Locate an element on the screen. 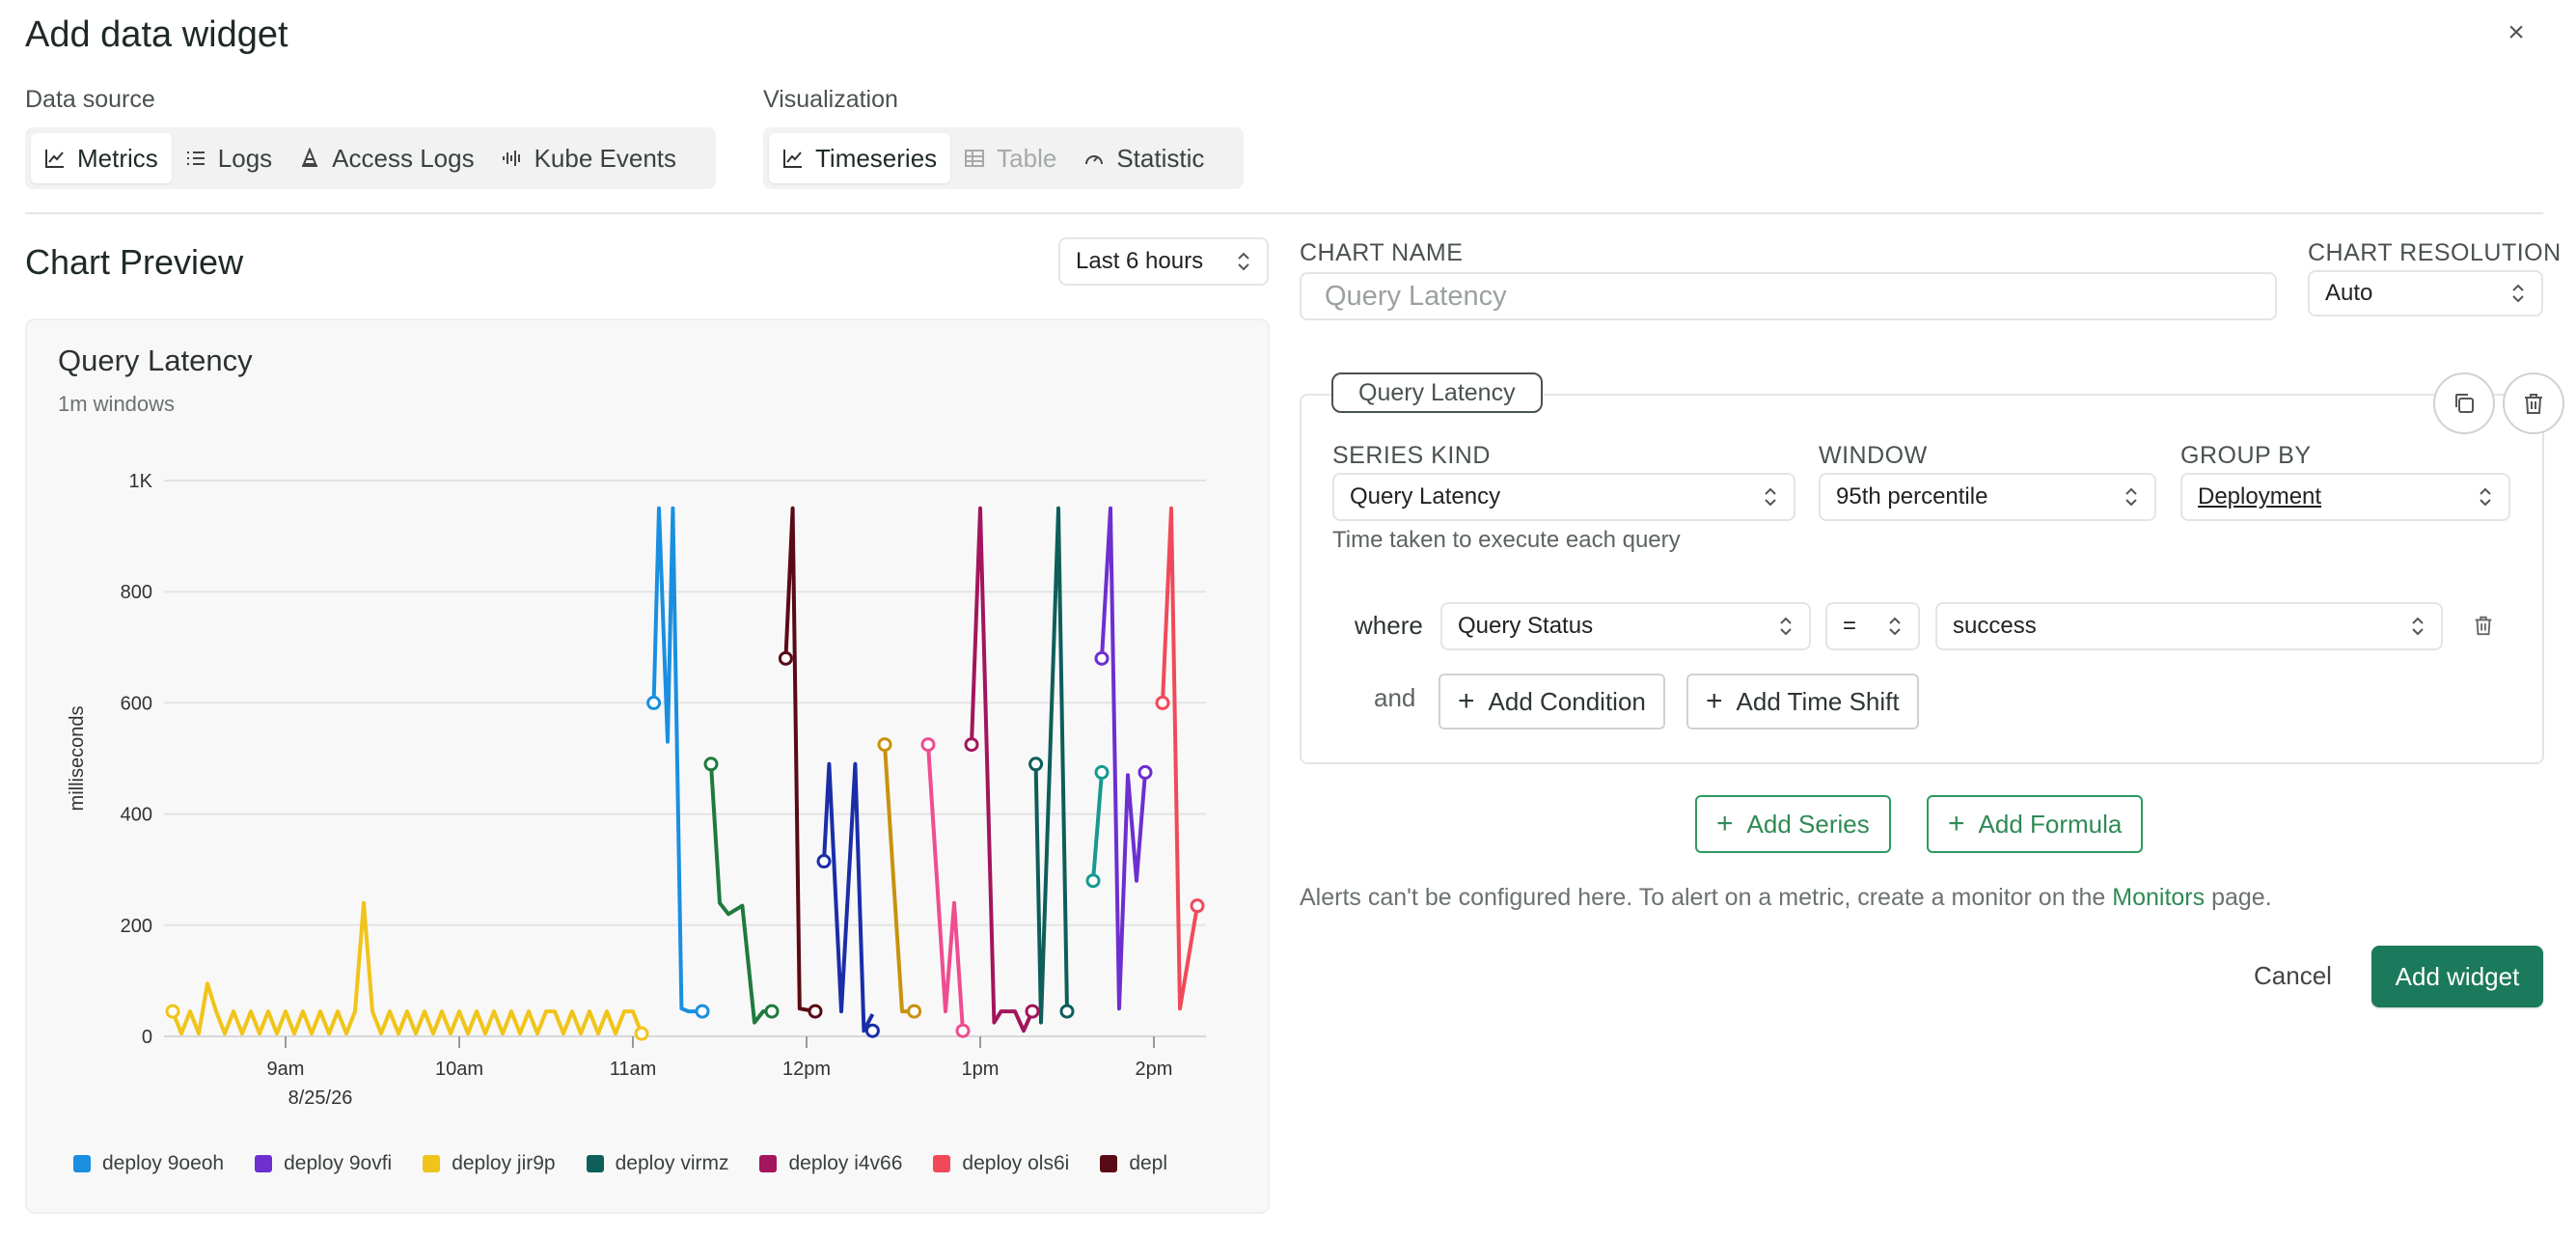 This screenshot has height=1239, width=2576. table-icon is located at coordinates (975, 158).